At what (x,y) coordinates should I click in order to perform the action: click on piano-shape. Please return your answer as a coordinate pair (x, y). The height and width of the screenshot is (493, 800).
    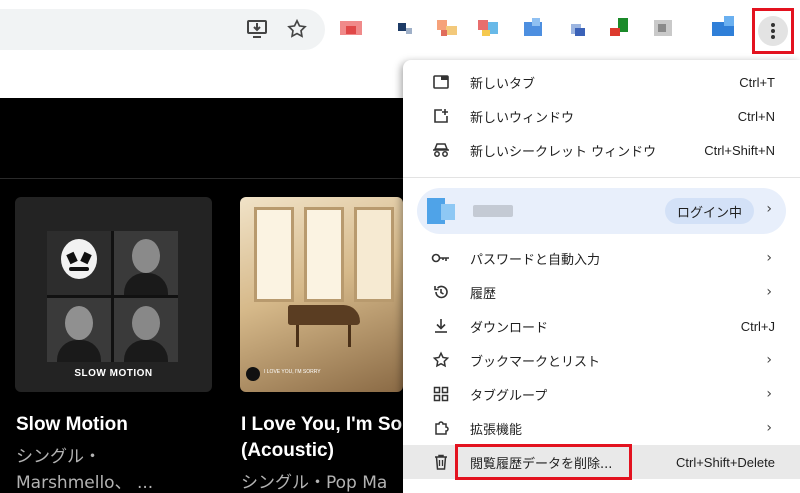
    Looking at the image, I should click on (324, 315).